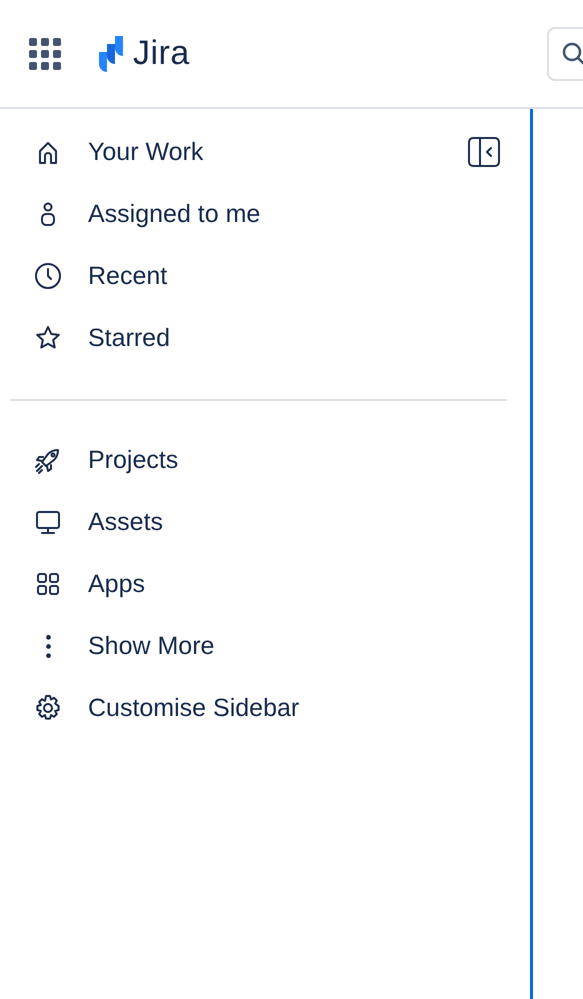  Describe the element at coordinates (166, 708) in the screenshot. I see `nav-item: Customise Sidebar` at that location.